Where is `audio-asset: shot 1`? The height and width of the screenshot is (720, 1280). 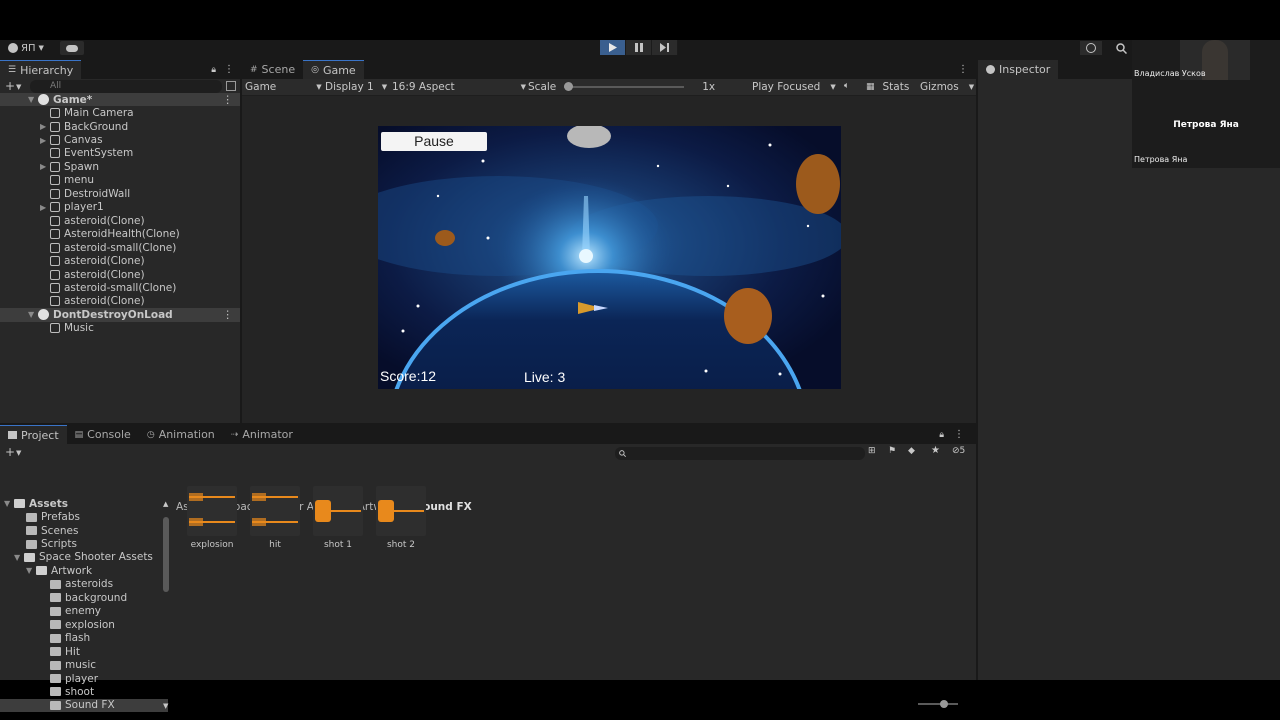 audio-asset: shot 1 is located at coordinates (338, 518).